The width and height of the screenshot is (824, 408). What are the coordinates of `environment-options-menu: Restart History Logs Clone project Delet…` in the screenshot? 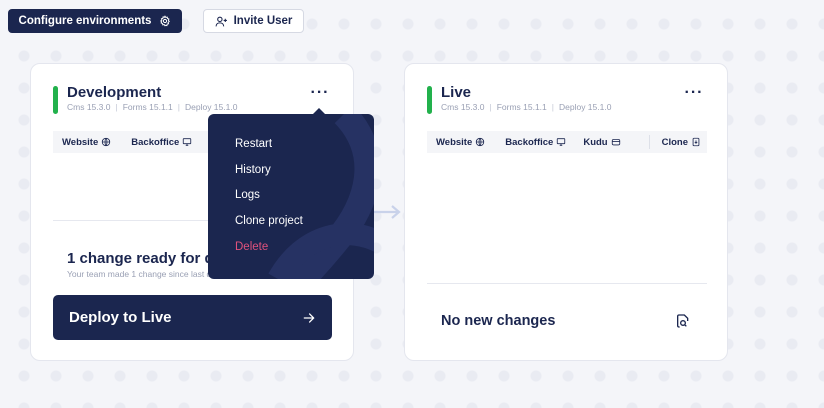 It's located at (291, 196).